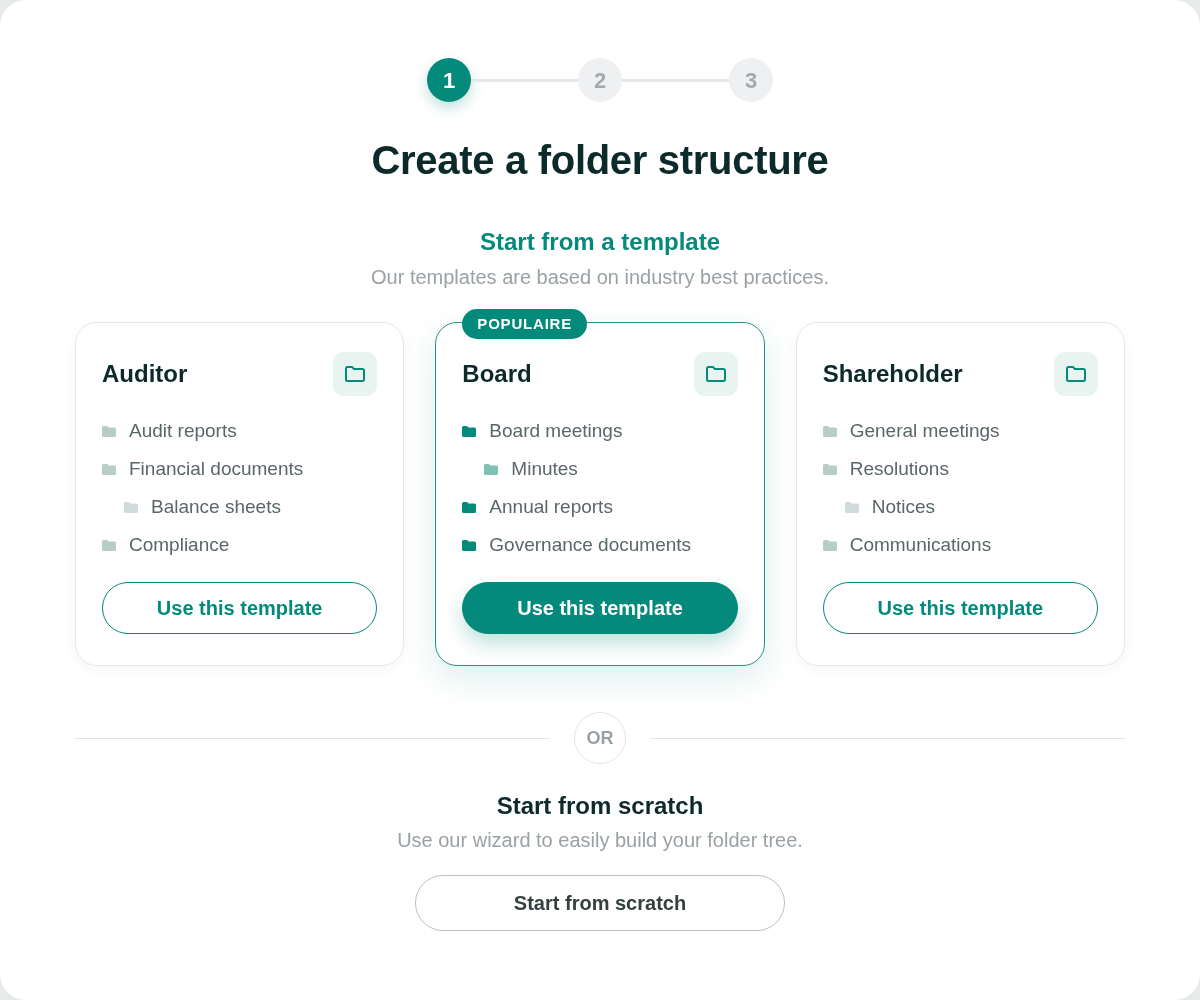  What do you see at coordinates (600, 903) in the screenshot?
I see `start-from-scratch-button: Start from scratch` at bounding box center [600, 903].